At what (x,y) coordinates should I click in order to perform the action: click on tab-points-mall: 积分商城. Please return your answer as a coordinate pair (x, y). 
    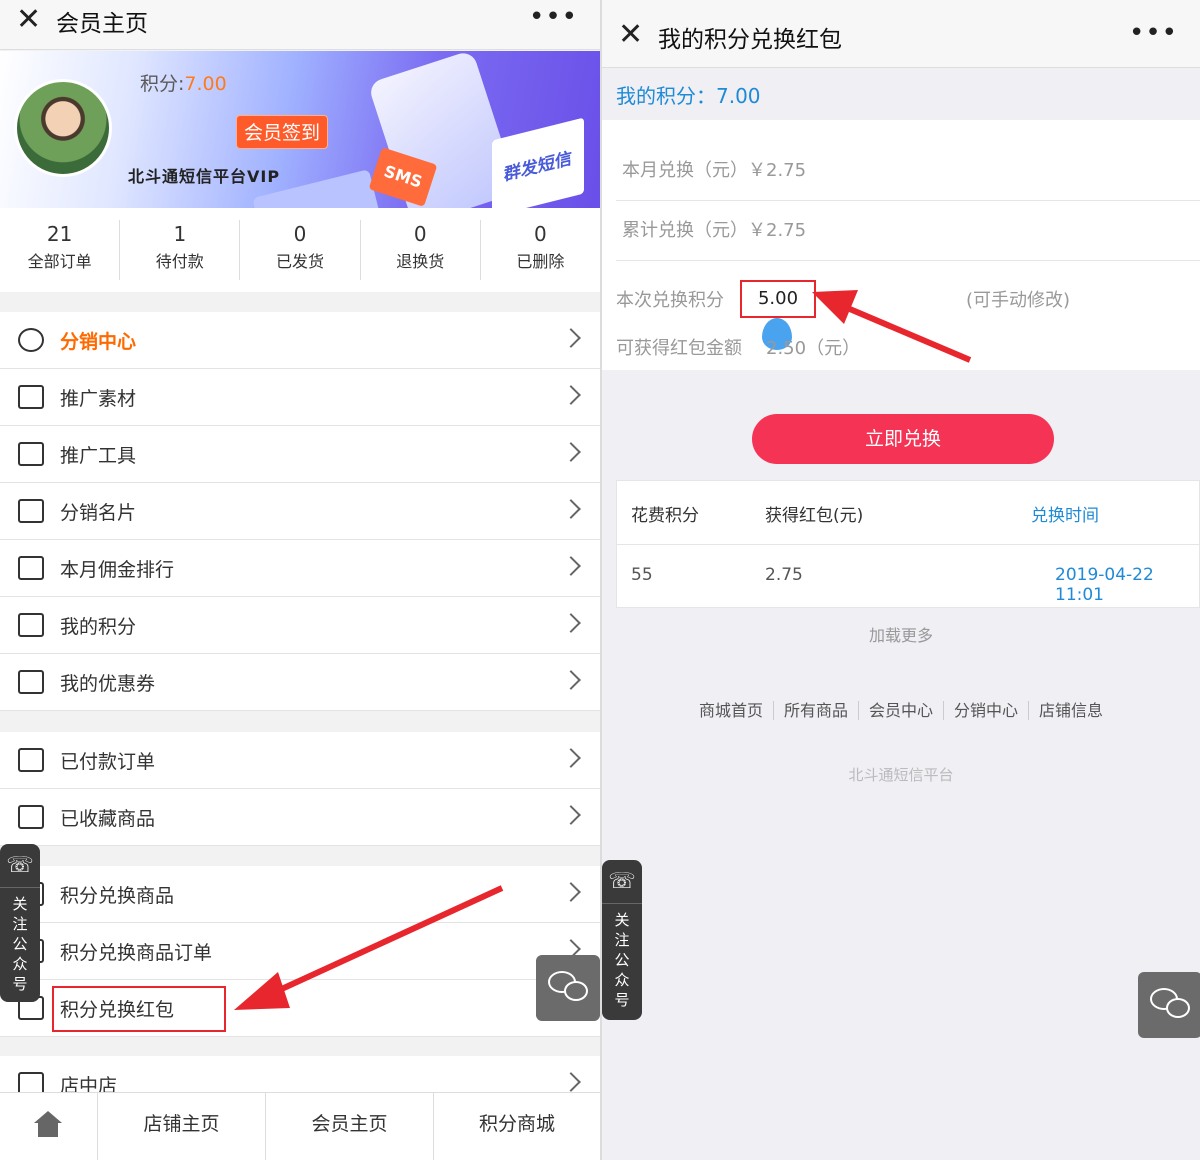
    Looking at the image, I should click on (517, 1126).